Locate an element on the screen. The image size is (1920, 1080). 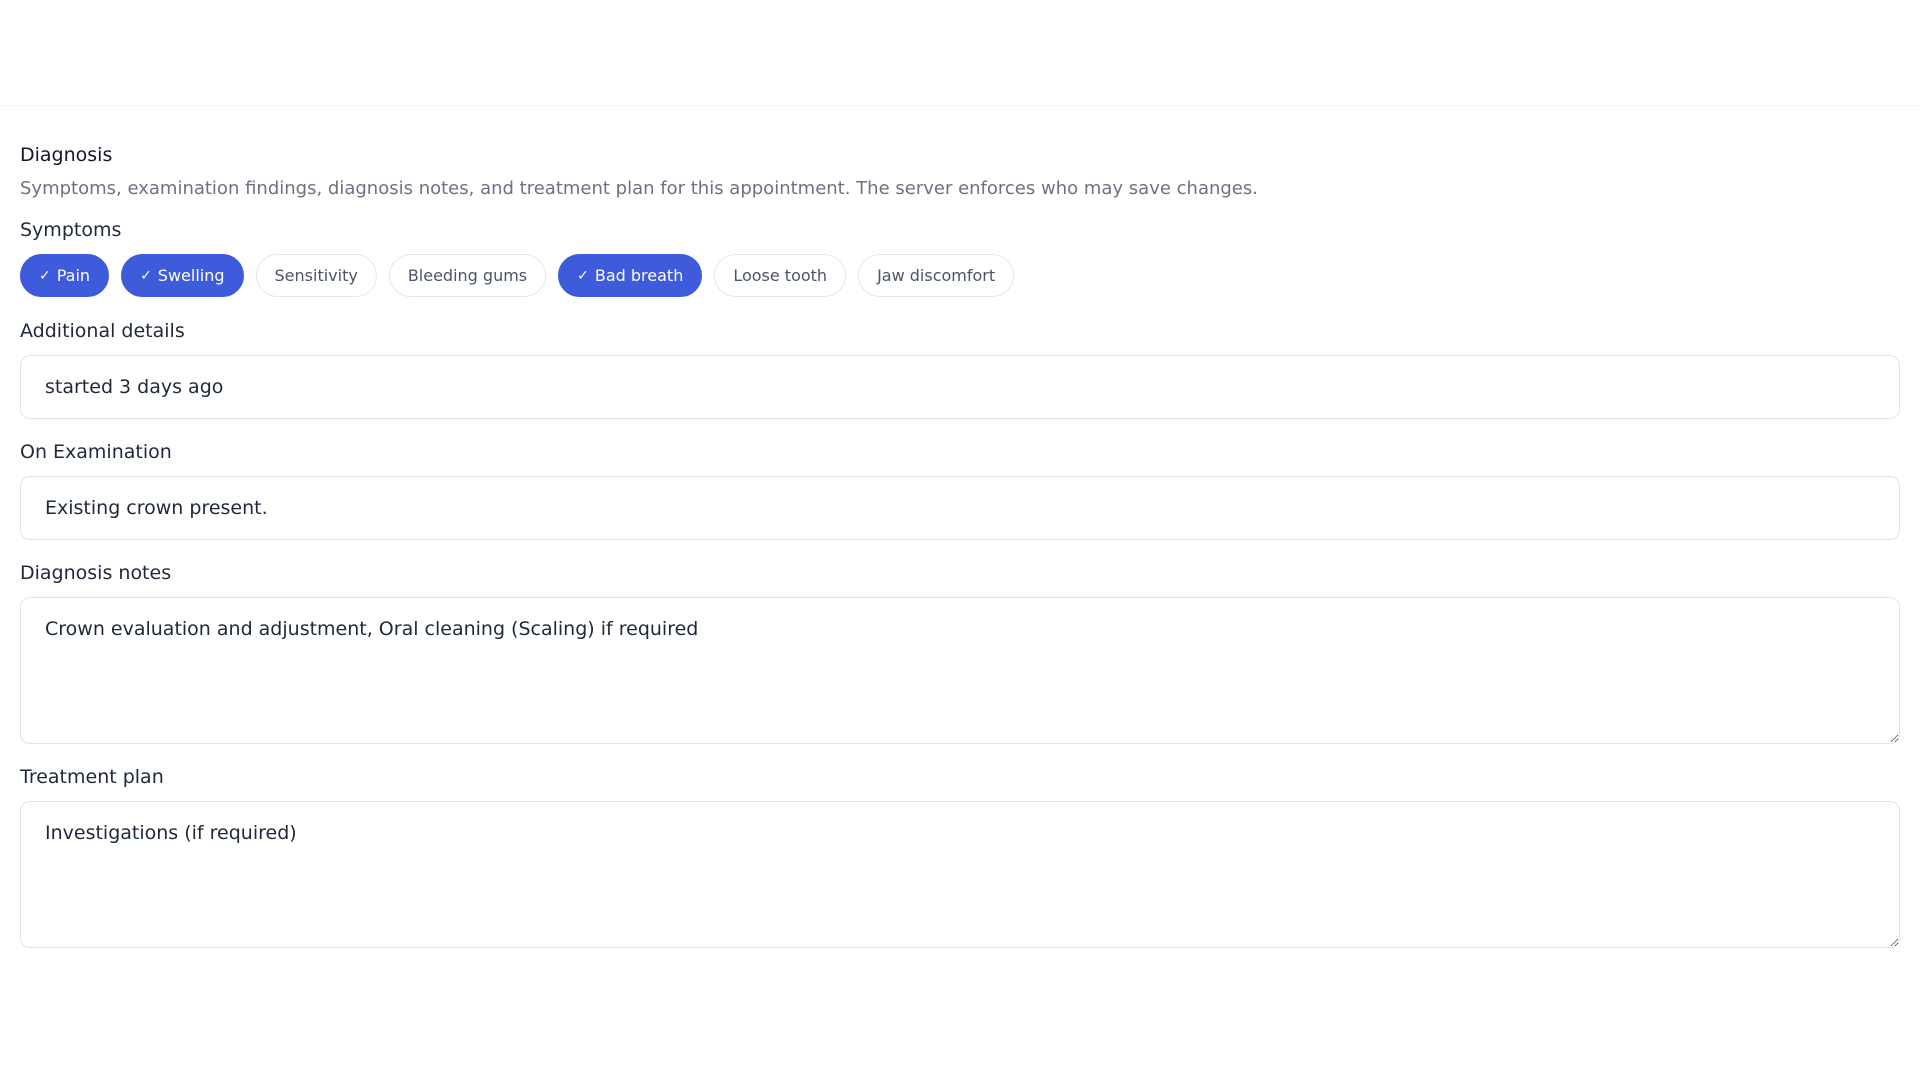
additional-details-field: Additional details is located at coordinates (960, 369).